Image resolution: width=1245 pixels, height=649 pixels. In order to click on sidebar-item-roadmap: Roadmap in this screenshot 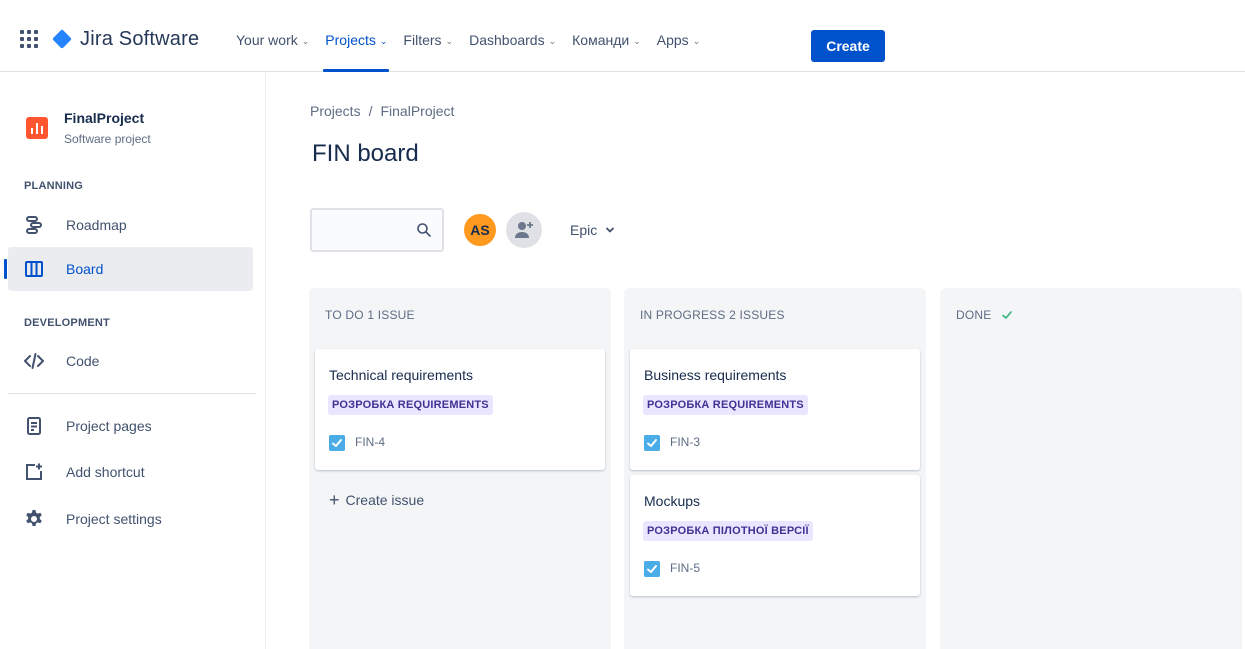, I will do `click(130, 225)`.